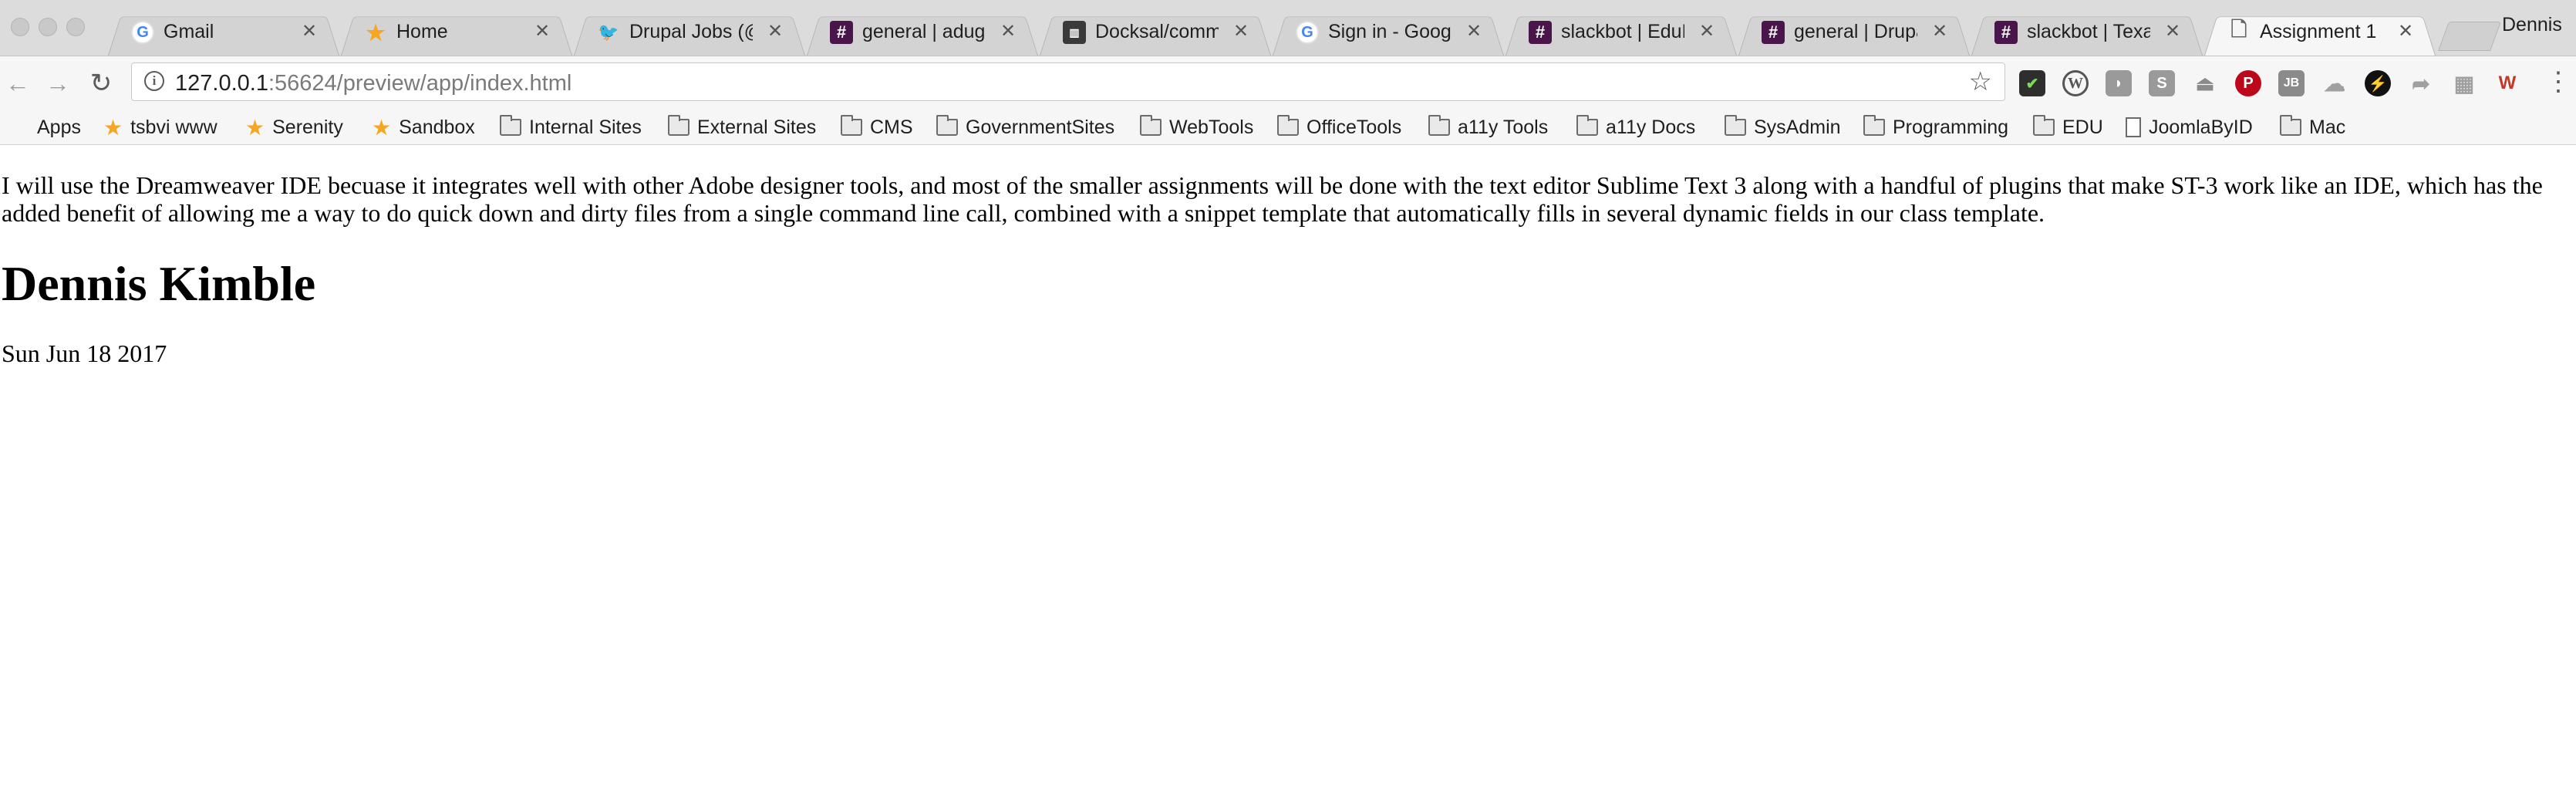 This screenshot has height=790, width=2576. What do you see at coordinates (1980, 81) in the screenshot?
I see `bookmark-star-icon: ☆` at bounding box center [1980, 81].